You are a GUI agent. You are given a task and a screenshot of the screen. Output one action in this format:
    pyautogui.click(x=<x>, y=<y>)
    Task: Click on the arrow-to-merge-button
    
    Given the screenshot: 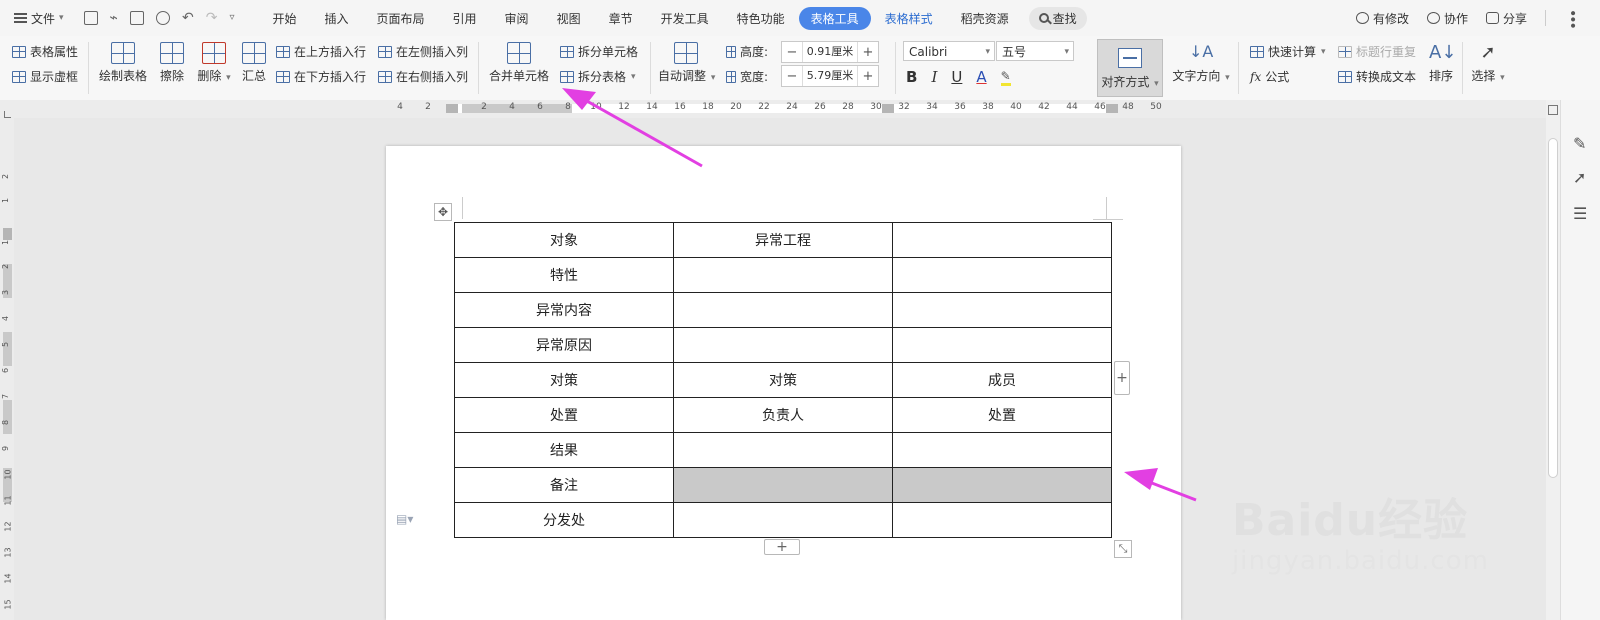 What is the action you would take?
    pyautogui.click(x=632, y=128)
    